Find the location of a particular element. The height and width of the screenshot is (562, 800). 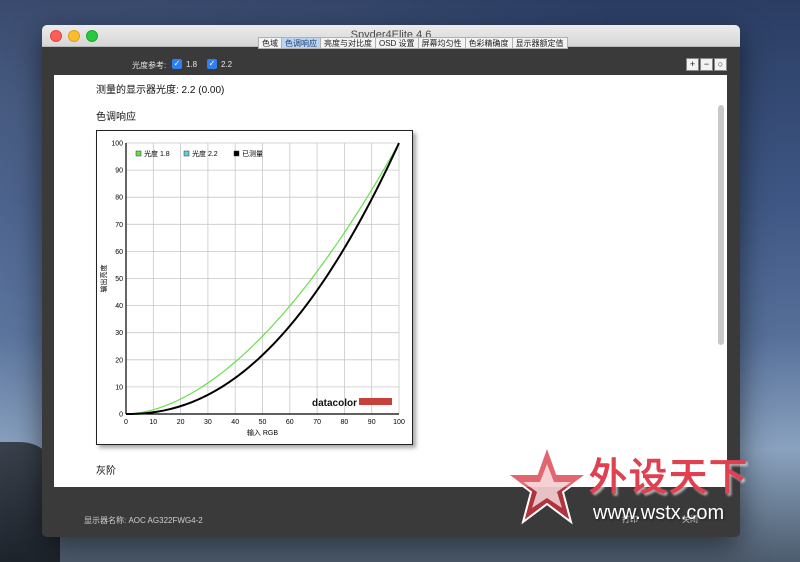

legend-label-2: 已测量 is located at coordinates (252, 154).